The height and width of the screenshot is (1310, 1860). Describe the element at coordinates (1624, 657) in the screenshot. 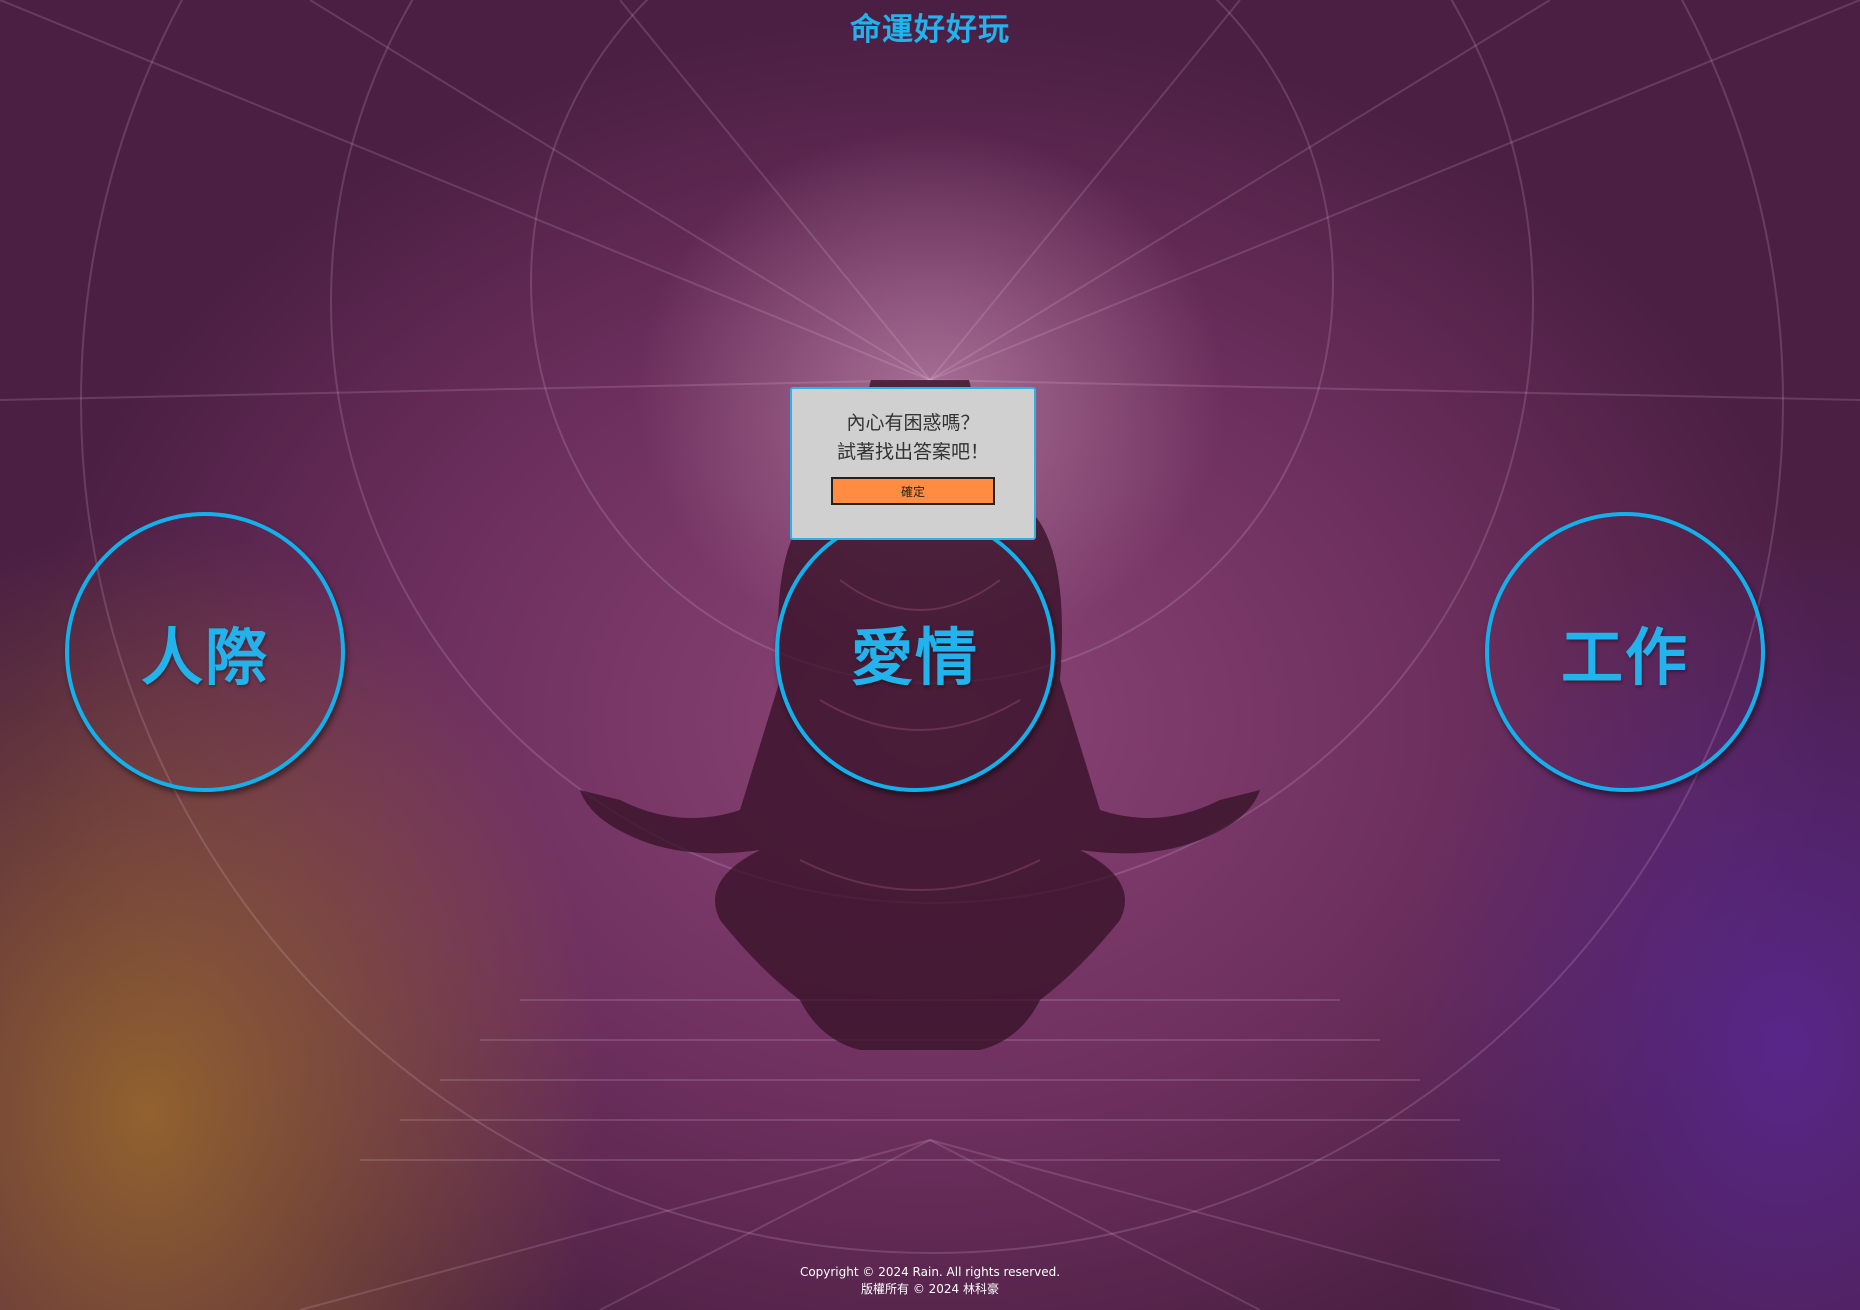

I see `category-work-label: 工作` at that location.